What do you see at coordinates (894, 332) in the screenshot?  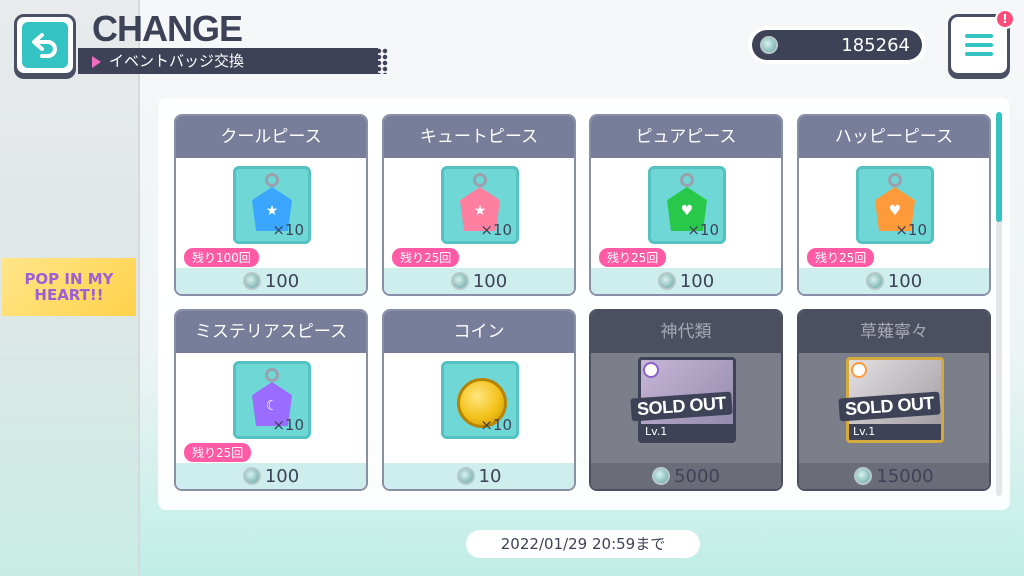 I see `item-title: 草薙寧々` at bounding box center [894, 332].